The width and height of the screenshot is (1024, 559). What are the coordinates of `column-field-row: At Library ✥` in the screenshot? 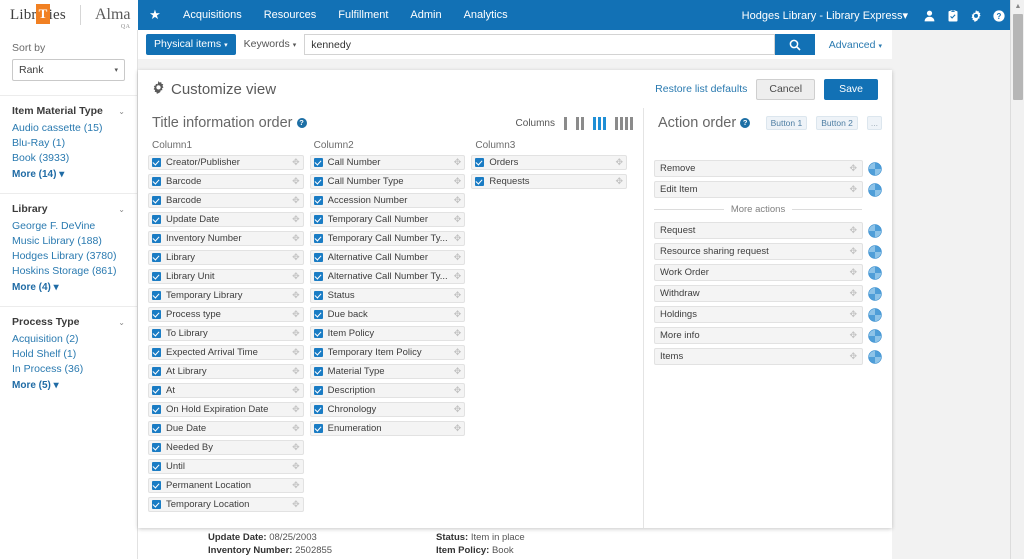 It's located at (226, 371).